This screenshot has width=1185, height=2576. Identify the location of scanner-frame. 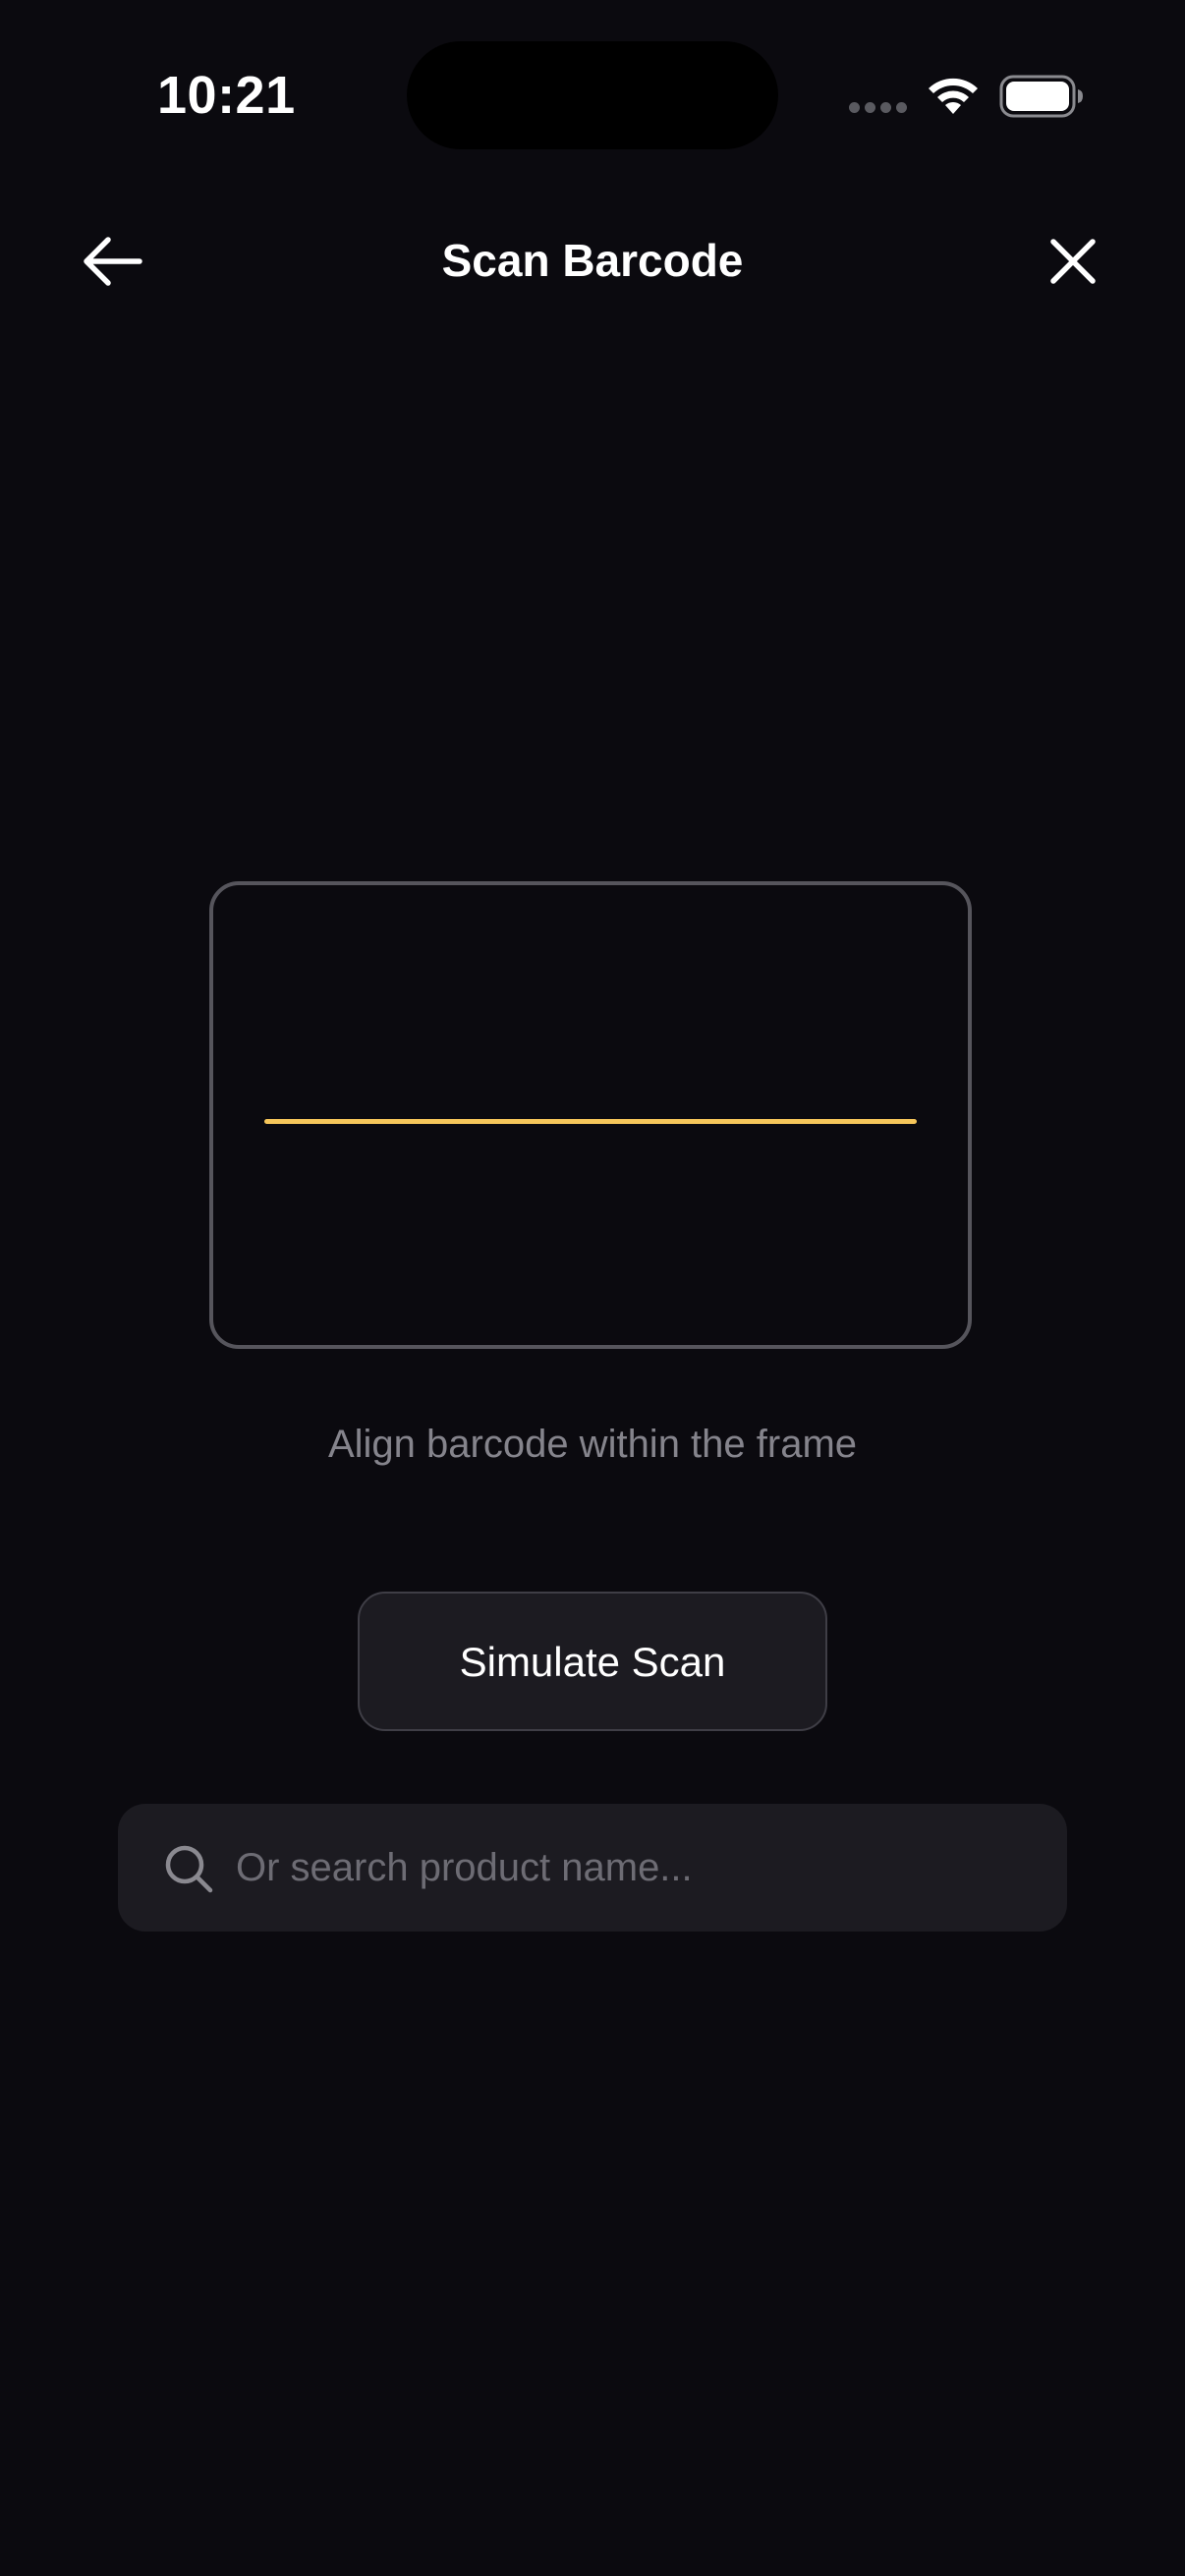
(591, 1115).